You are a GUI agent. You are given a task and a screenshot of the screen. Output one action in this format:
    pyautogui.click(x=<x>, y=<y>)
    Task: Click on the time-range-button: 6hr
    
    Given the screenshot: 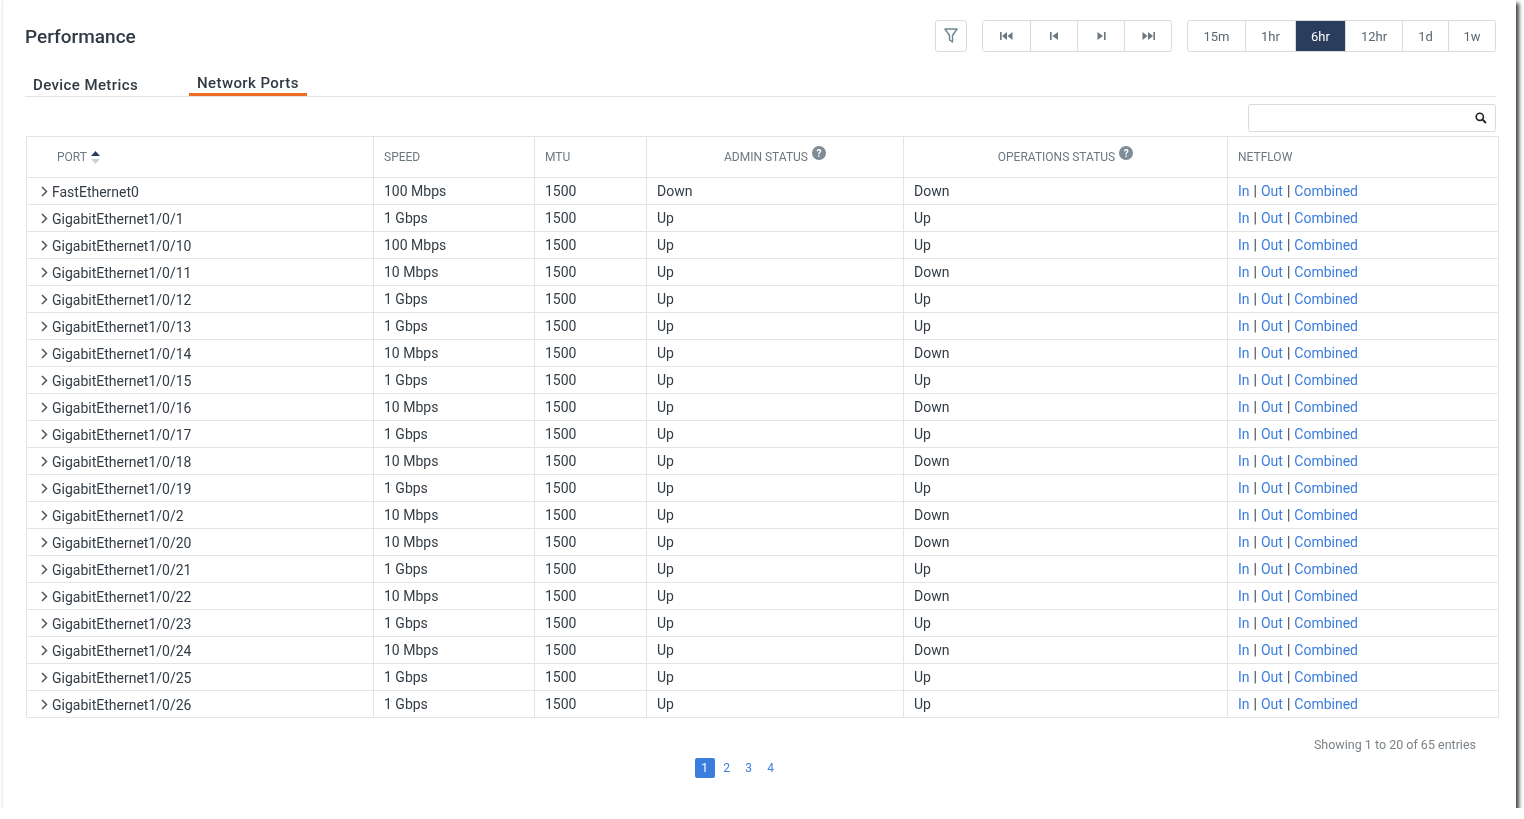 What is the action you would take?
    pyautogui.click(x=1320, y=36)
    